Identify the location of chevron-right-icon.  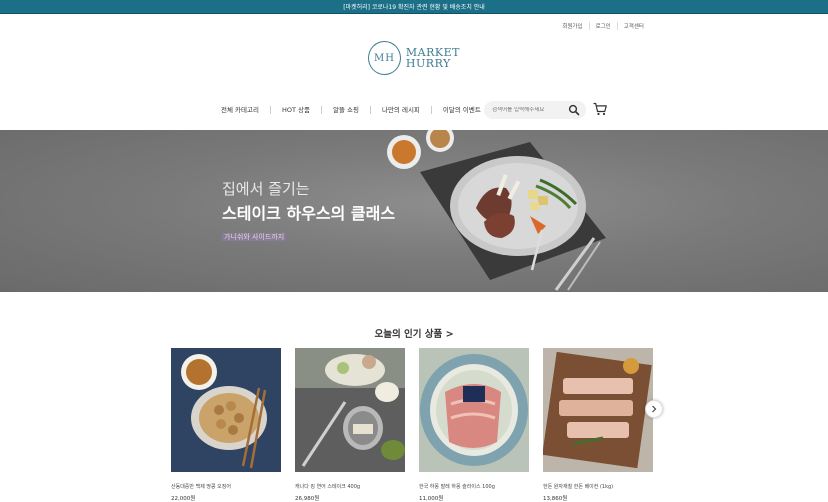
(654, 409).